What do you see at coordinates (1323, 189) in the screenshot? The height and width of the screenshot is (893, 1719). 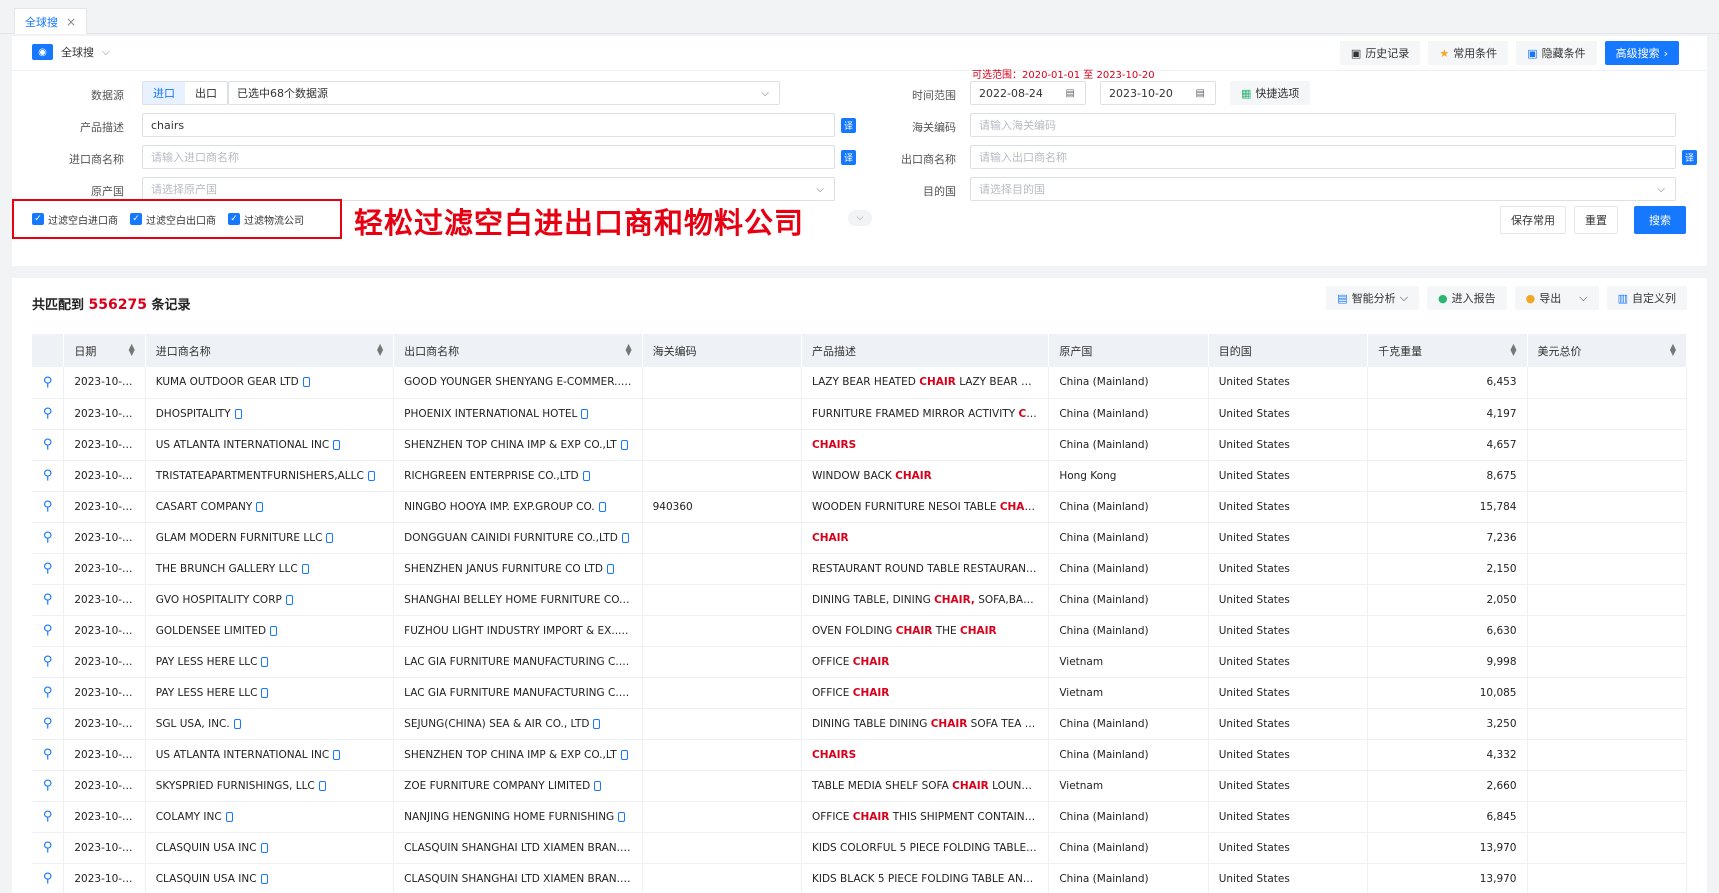 I see `destination-select: 请选择目的国 ⌵` at bounding box center [1323, 189].